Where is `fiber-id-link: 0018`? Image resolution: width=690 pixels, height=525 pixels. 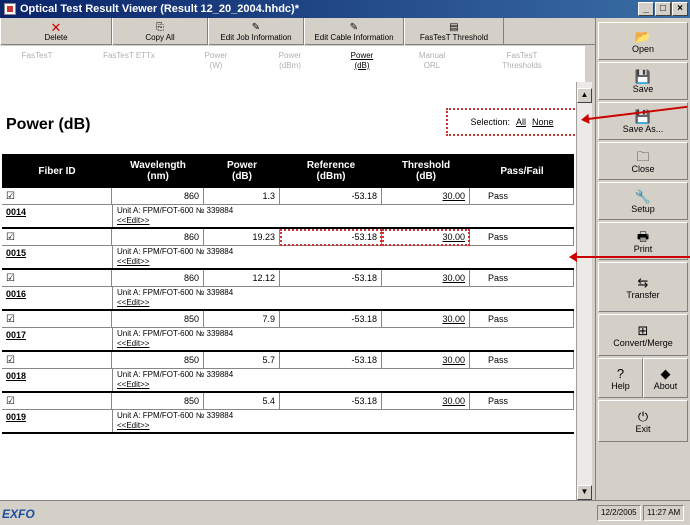 fiber-id-link: 0018 is located at coordinates (57, 380).